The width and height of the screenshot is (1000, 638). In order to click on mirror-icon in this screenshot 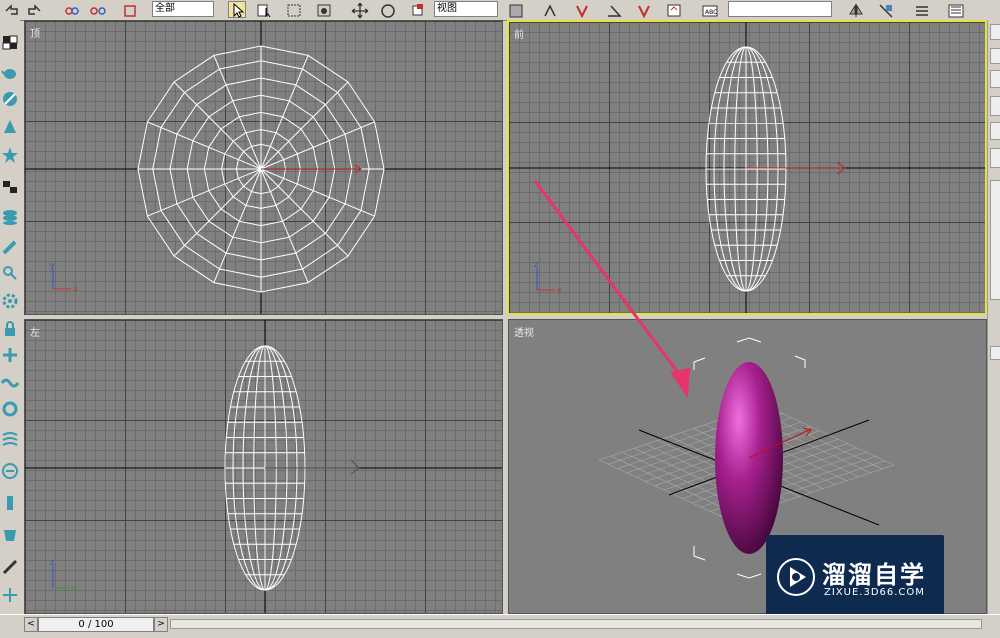, I will do `click(855, 9)`.